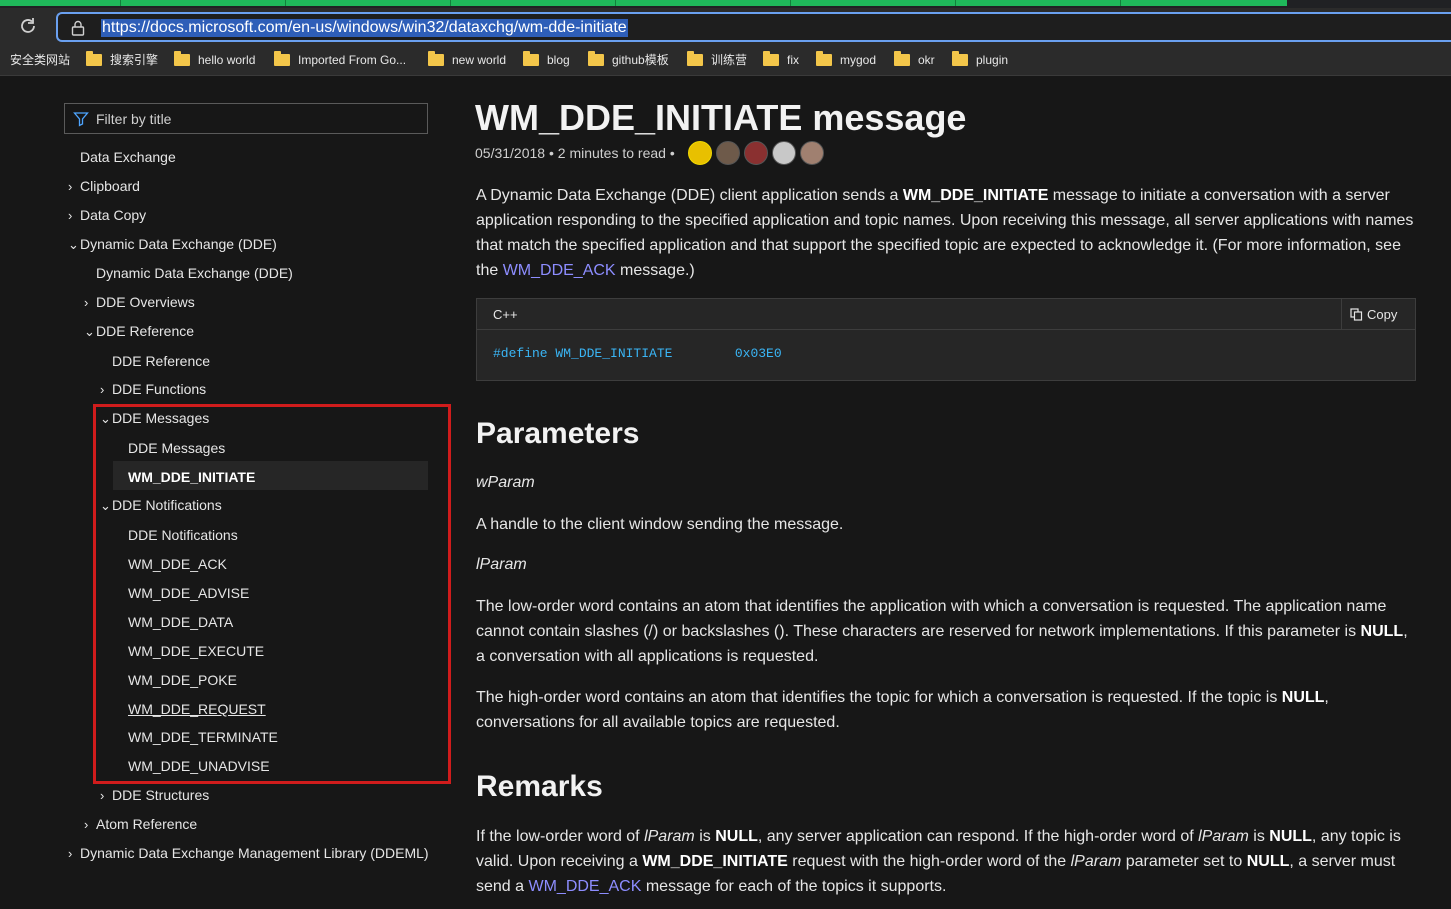 The width and height of the screenshot is (1451, 909). What do you see at coordinates (193, 766) in the screenshot?
I see `toc-item: WM_DDE_UNADVISE` at bounding box center [193, 766].